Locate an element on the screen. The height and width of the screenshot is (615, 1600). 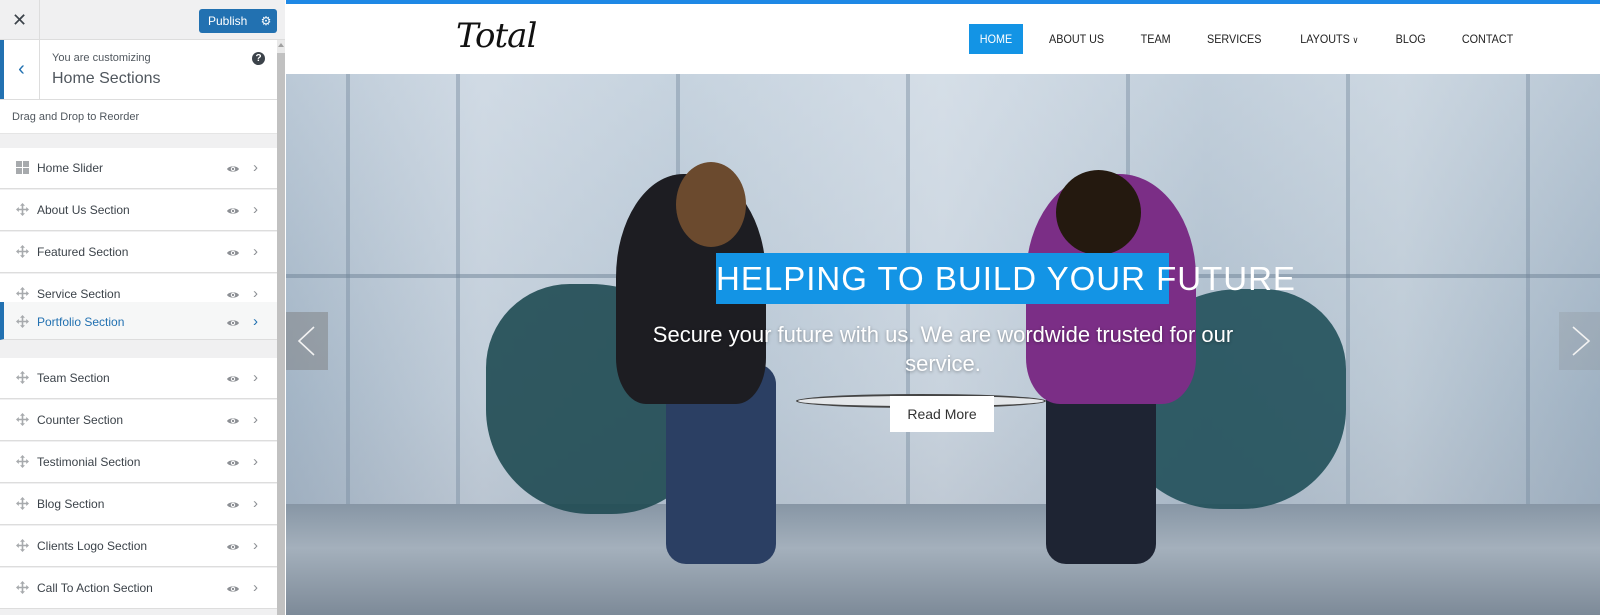
section-item-label: Clients Logo Section is located at coordinates (92, 546).